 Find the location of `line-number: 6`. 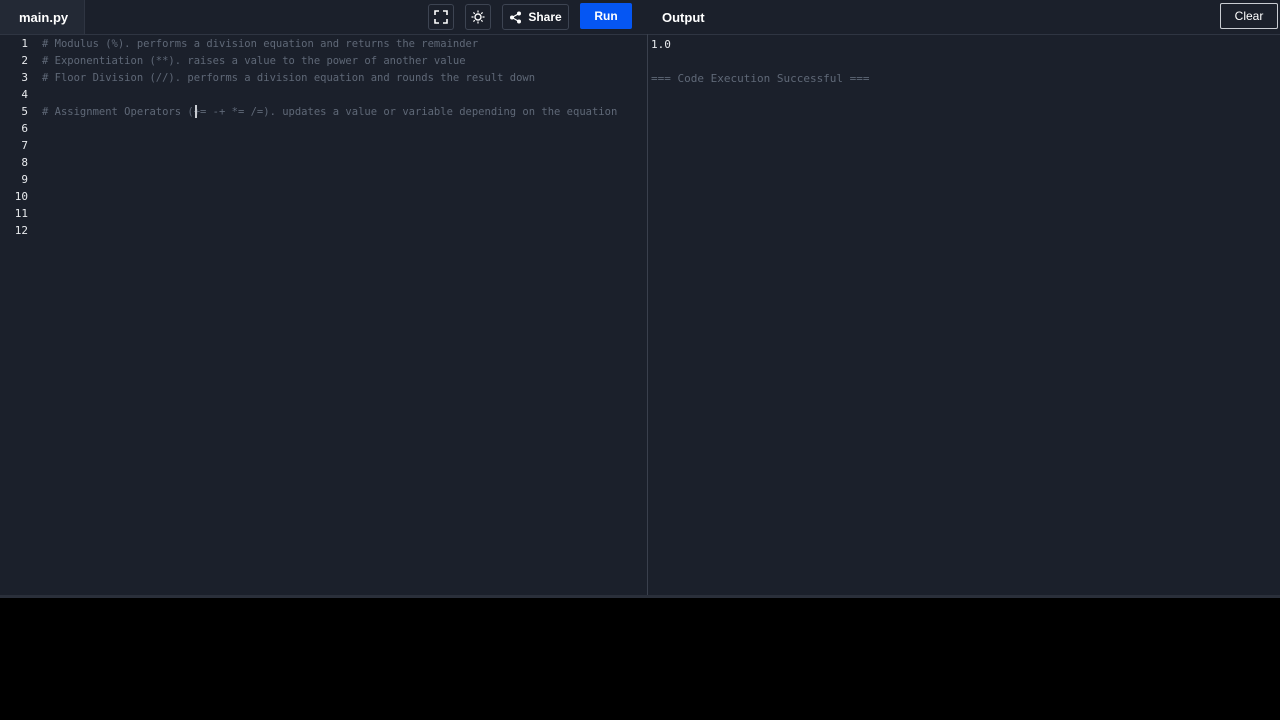

line-number: 6 is located at coordinates (24, 128).